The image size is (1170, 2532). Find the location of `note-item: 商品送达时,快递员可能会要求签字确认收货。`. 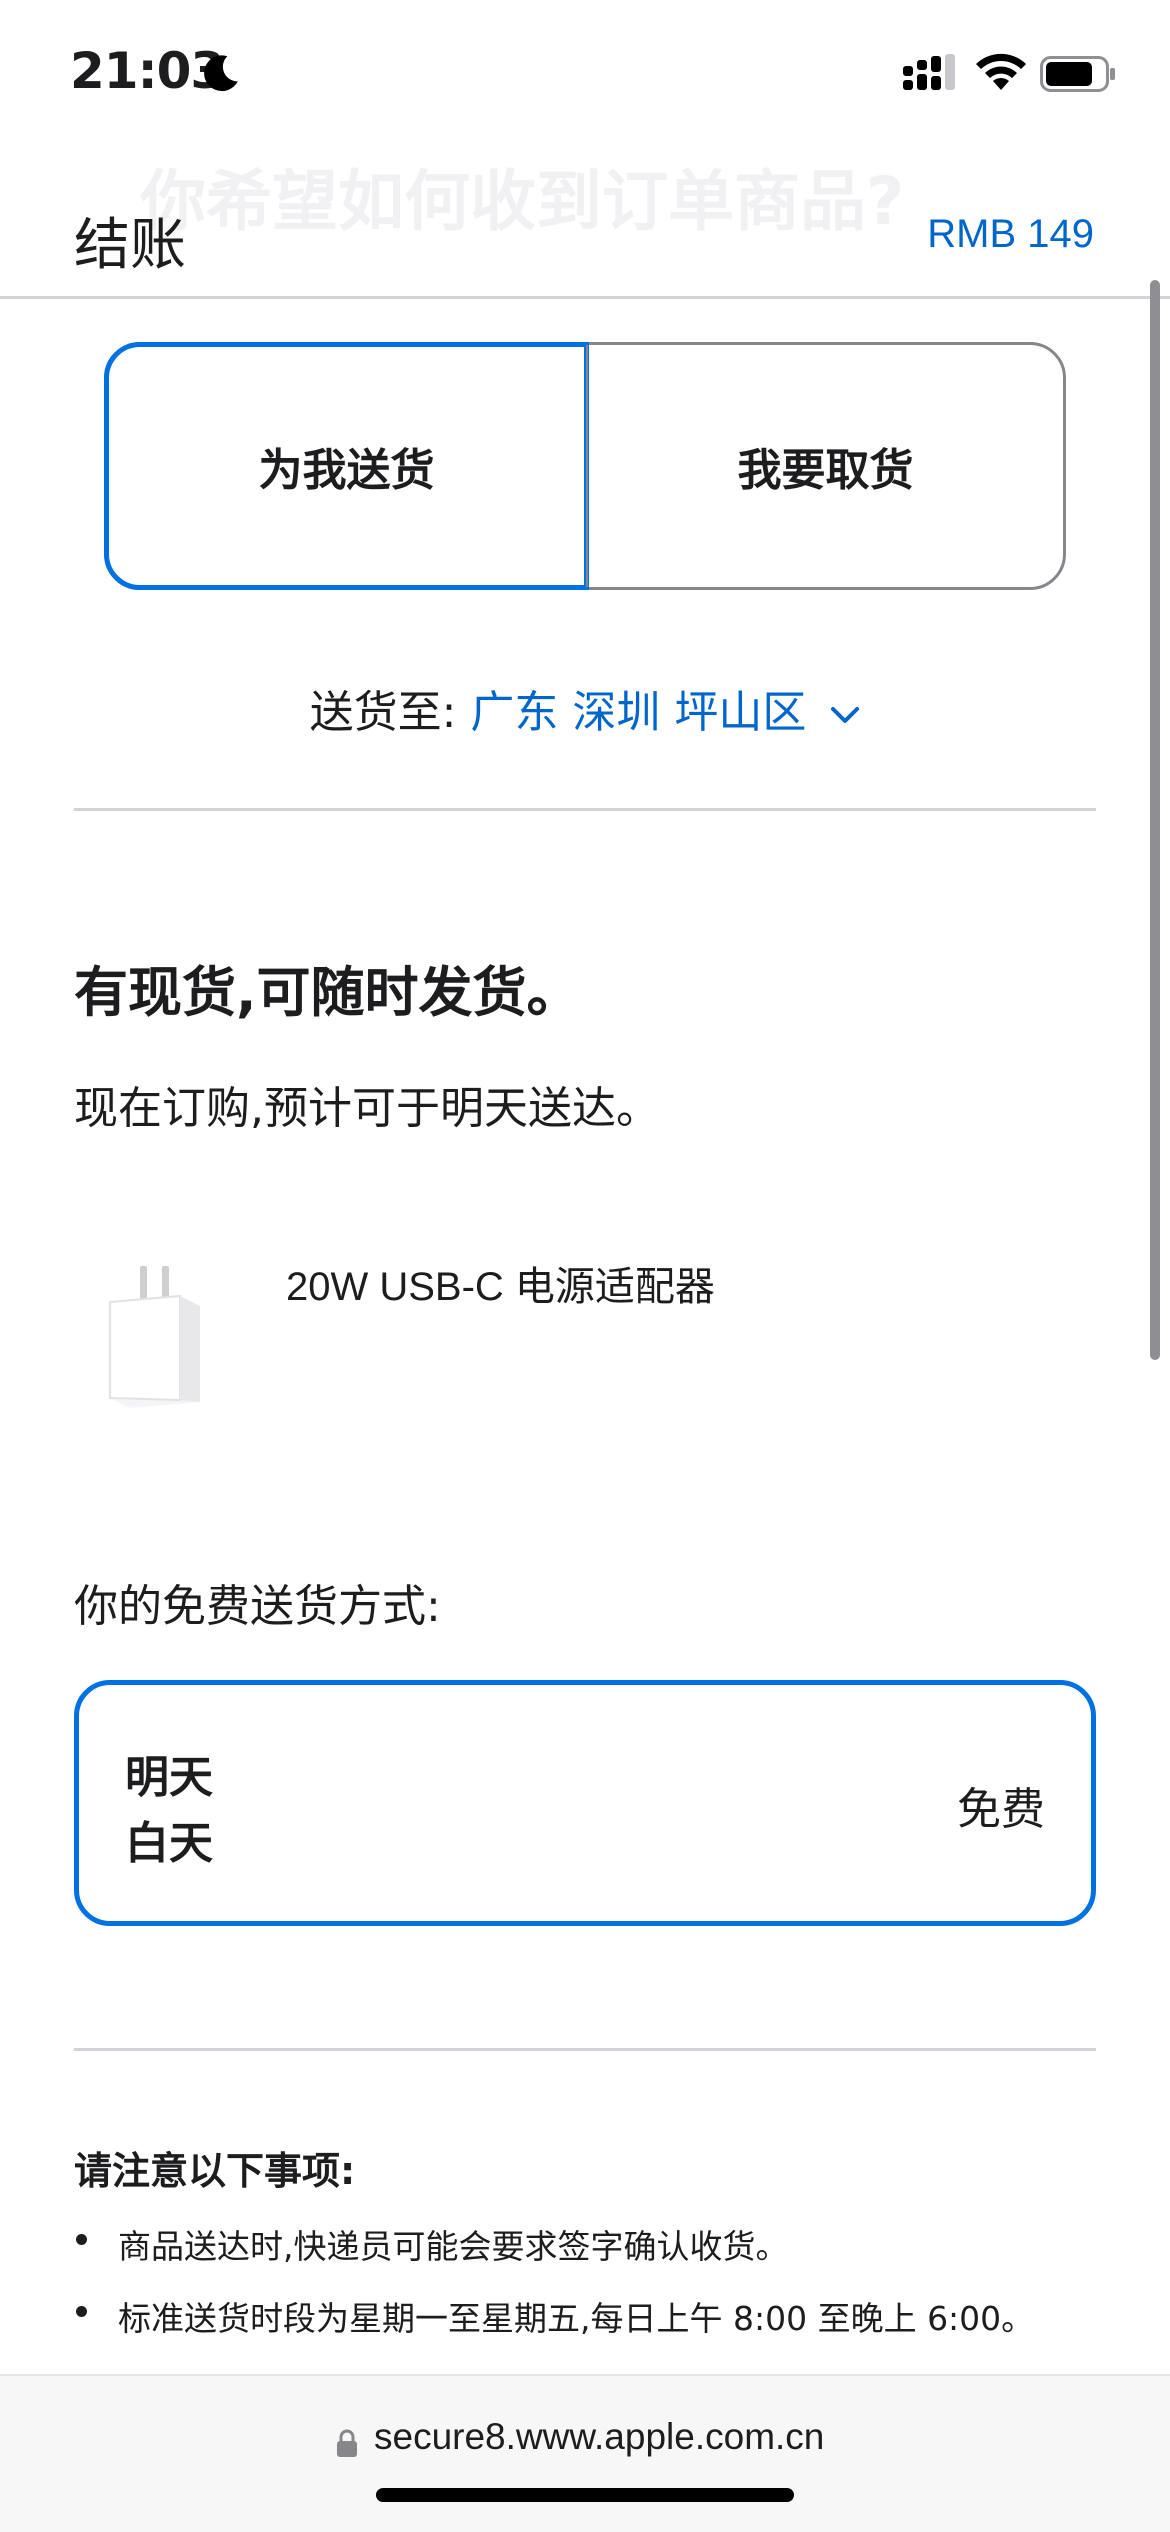

note-item: 商品送达时,快递员可能会要求签字确认收货。 is located at coordinates (453, 2246).